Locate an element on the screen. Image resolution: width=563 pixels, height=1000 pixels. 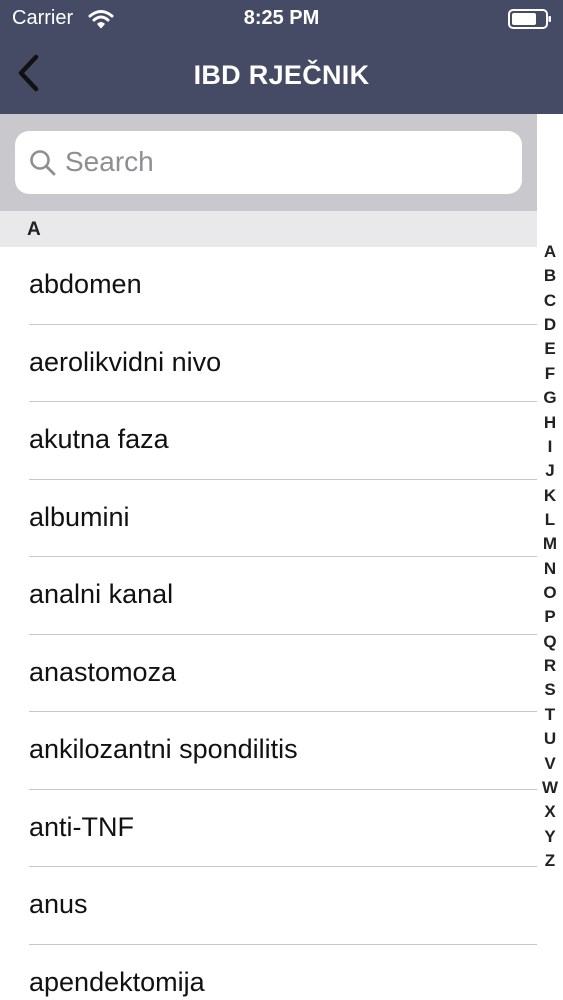
list-item-label: akutna faza is located at coordinates (99, 439).